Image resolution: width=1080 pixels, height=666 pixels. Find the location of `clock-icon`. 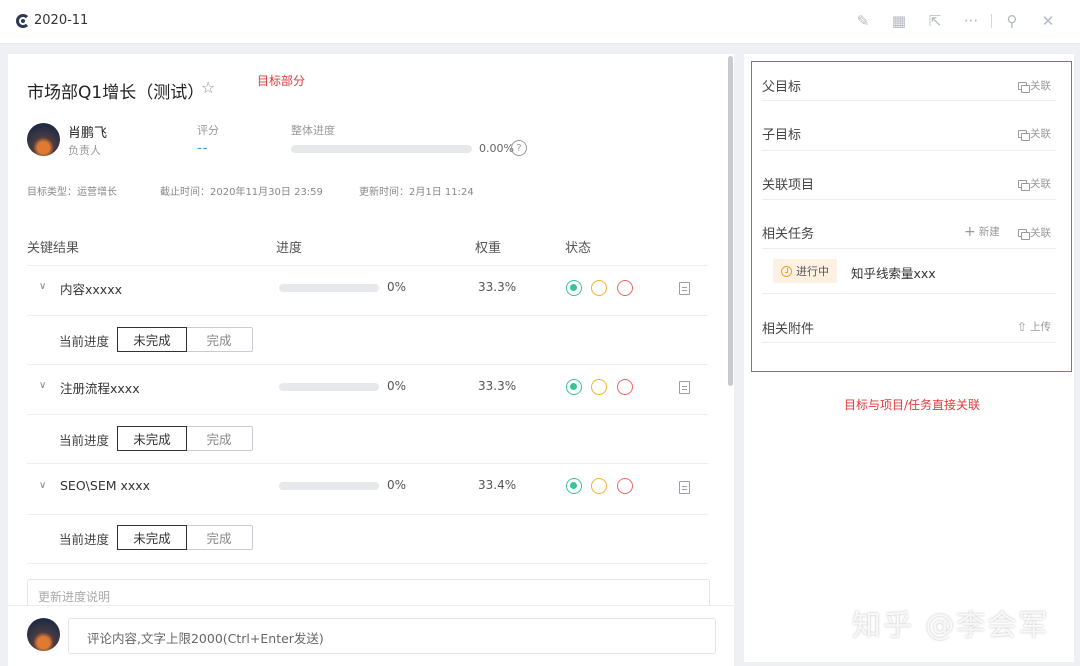

clock-icon is located at coordinates (786, 271).